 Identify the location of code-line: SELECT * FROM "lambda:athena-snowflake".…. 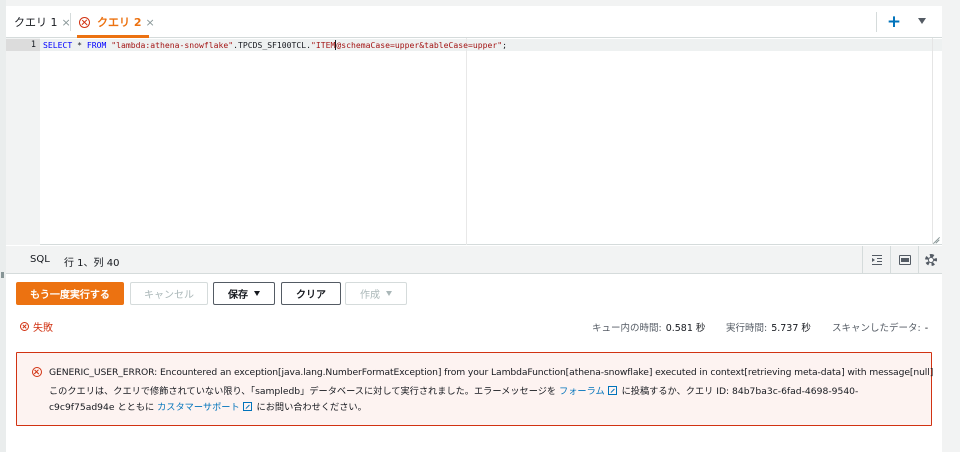
(275, 45).